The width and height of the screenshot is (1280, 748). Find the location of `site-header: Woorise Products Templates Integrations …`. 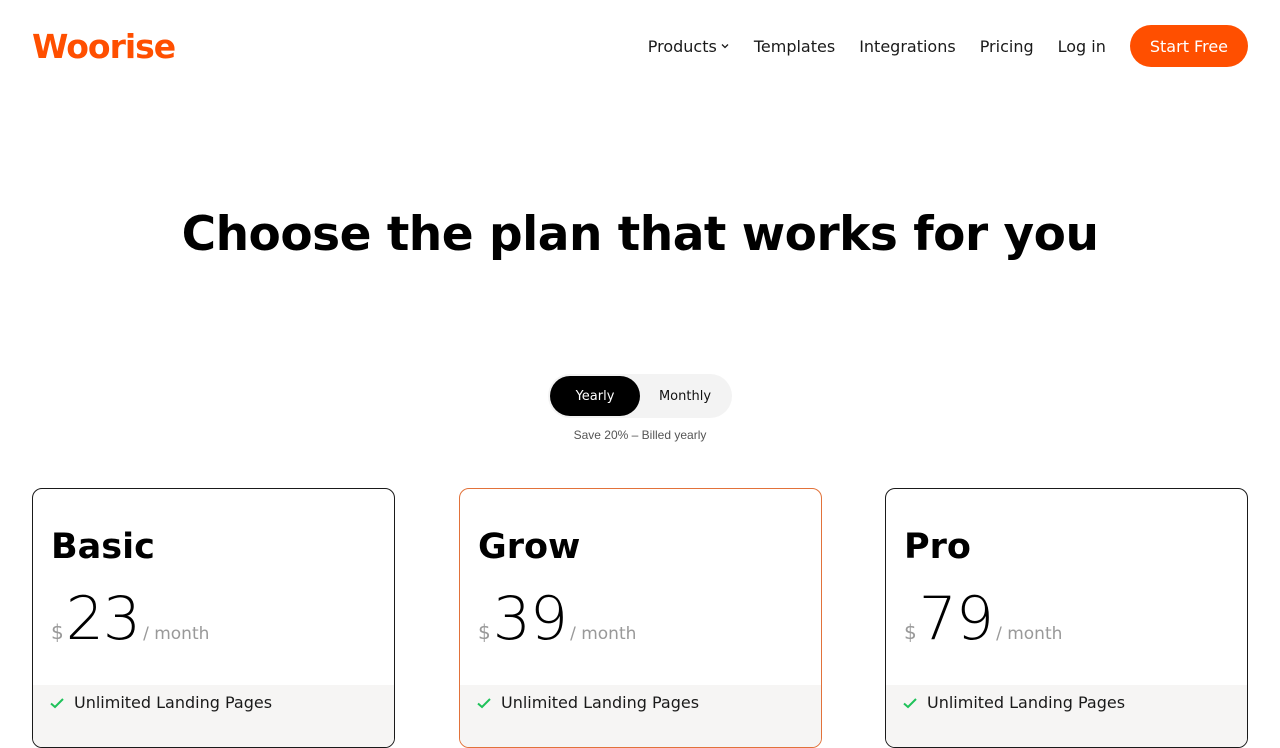

site-header: Woorise Products Templates Integrations … is located at coordinates (640, 46).